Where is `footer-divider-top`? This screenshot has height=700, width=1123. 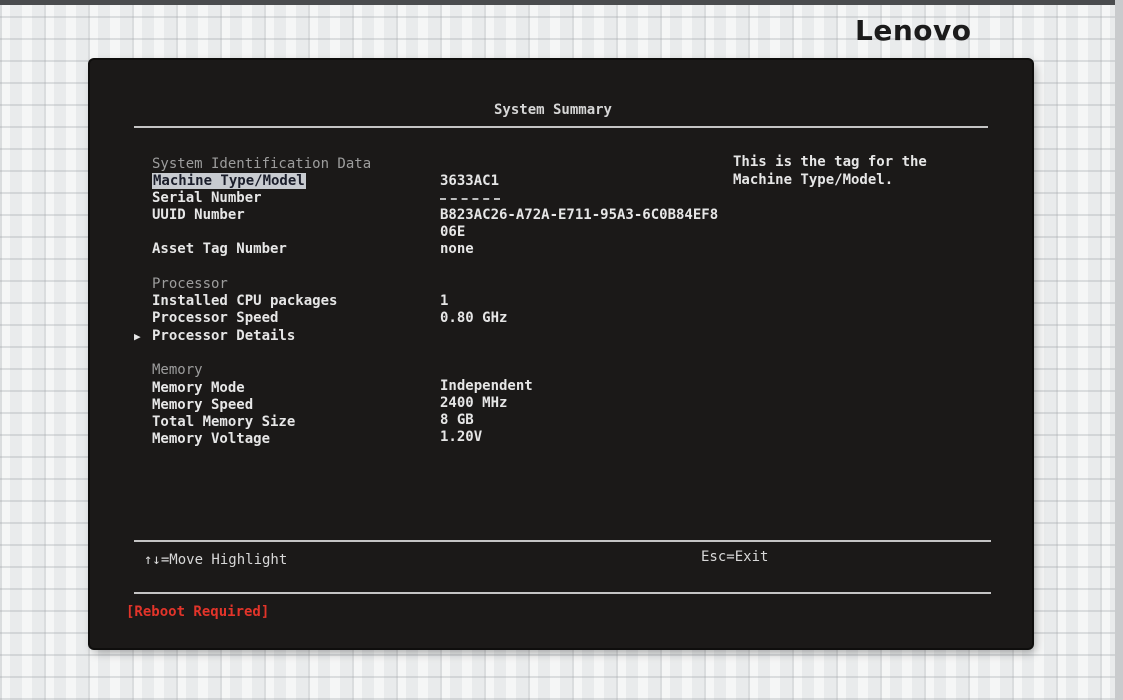
footer-divider-top is located at coordinates (562, 541).